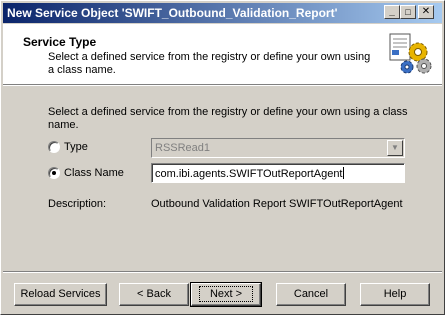 The width and height of the screenshot is (445, 315). Describe the element at coordinates (222, 85) in the screenshot. I see `header-divider-highlight` at that location.